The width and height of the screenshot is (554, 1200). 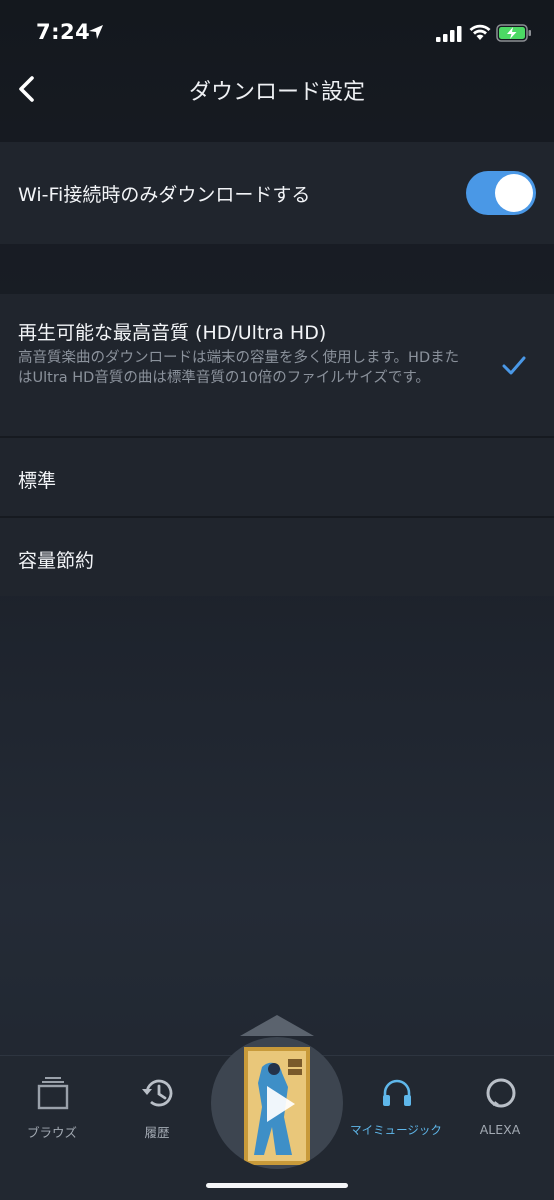 What do you see at coordinates (514, 193) in the screenshot?
I see `toggle-knob` at bounding box center [514, 193].